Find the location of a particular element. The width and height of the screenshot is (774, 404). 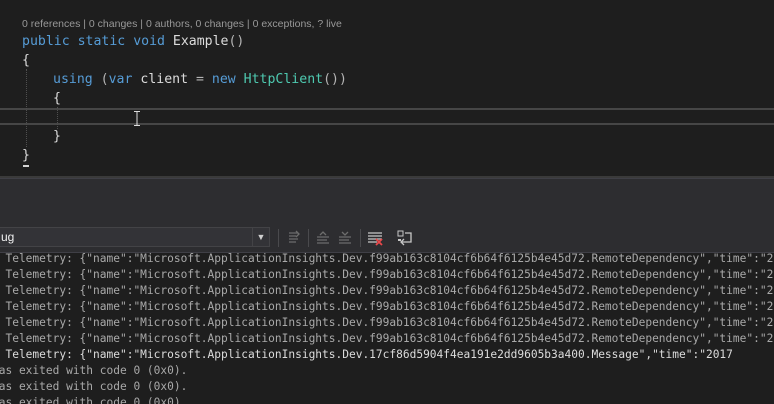

find-message-down-icon is located at coordinates (345, 238).